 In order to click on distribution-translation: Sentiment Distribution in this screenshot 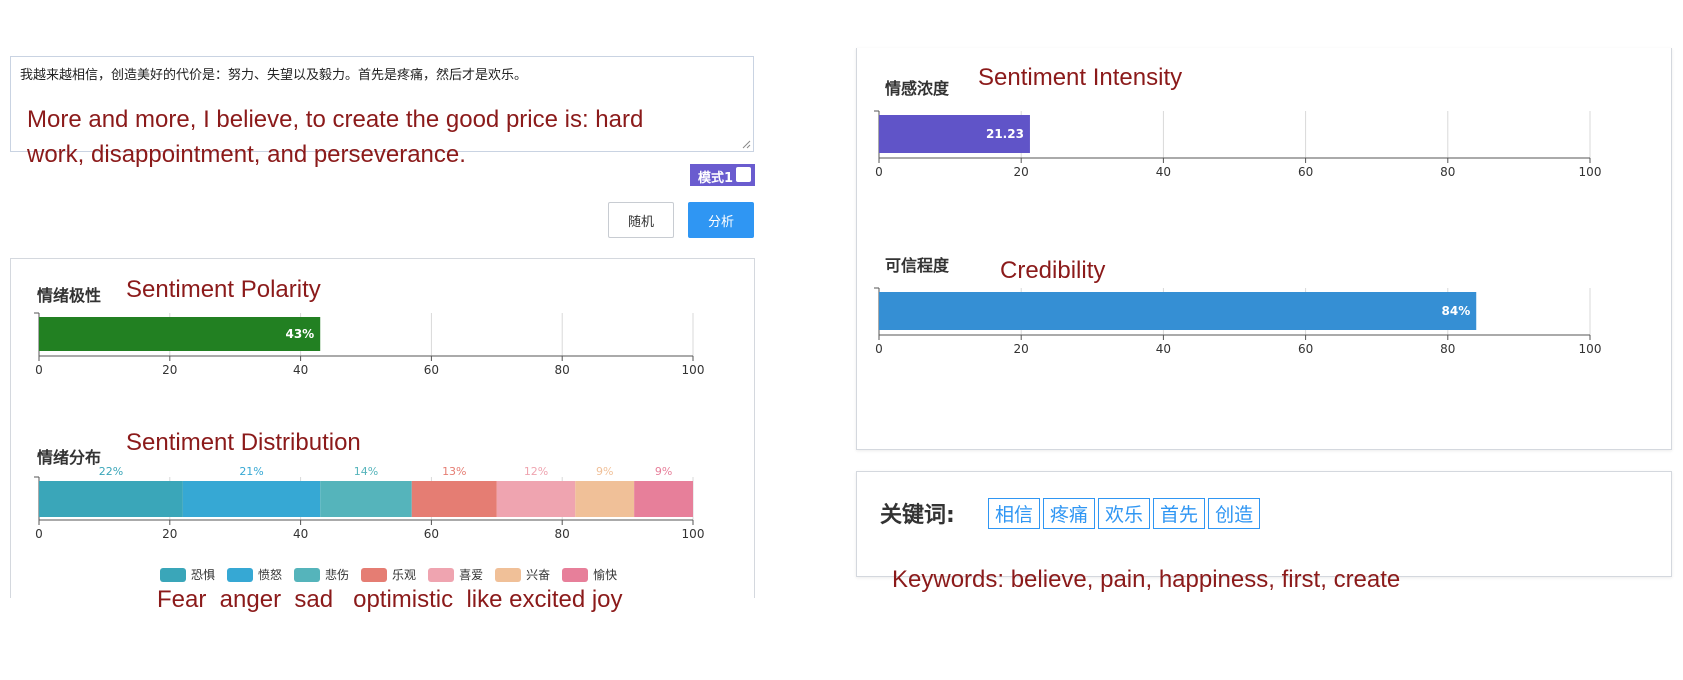, I will do `click(243, 442)`.